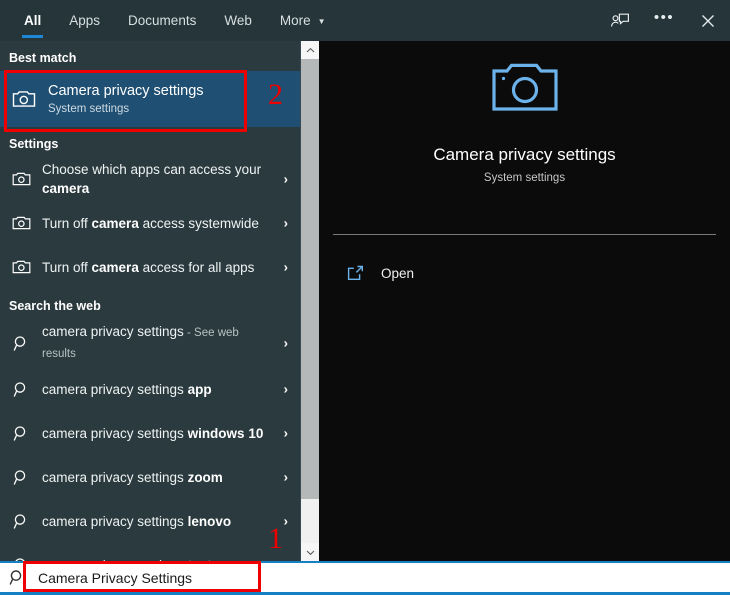  I want to click on best-match-title: Camera privacy settings, so click(126, 90).